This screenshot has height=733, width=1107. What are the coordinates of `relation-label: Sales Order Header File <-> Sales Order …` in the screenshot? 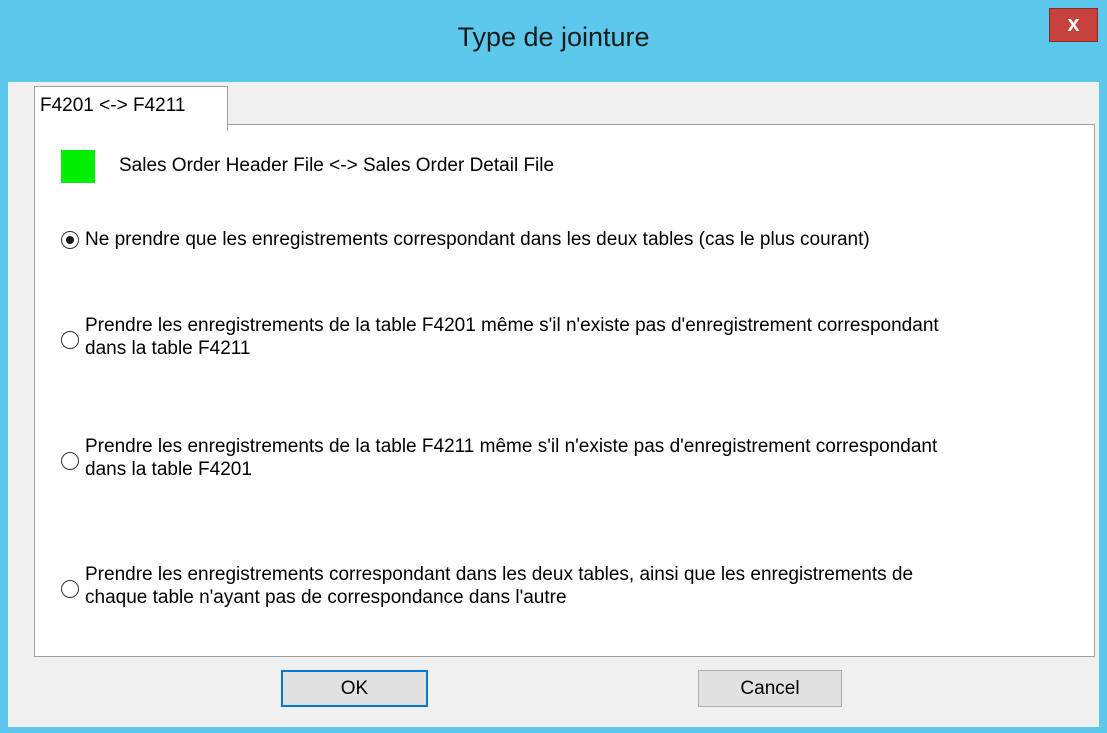 It's located at (337, 165).